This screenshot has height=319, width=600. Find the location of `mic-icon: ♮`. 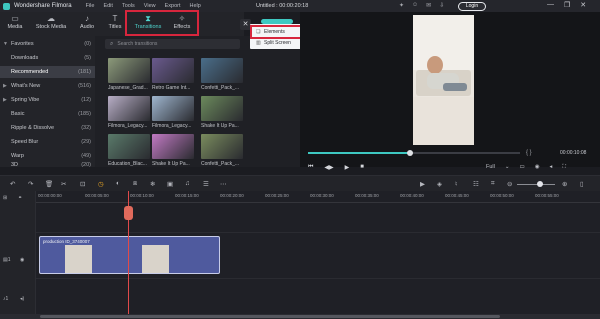

mic-icon: ♮ is located at coordinates (456, 184).